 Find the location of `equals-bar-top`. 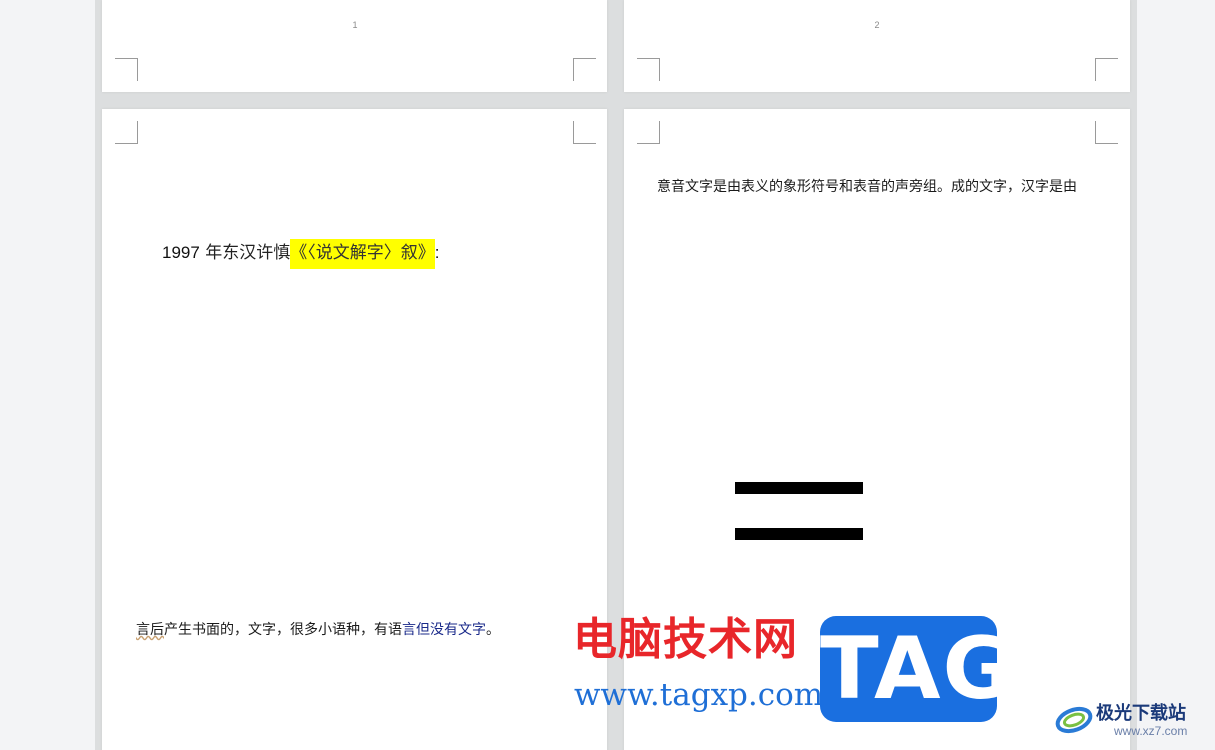

equals-bar-top is located at coordinates (799, 488).